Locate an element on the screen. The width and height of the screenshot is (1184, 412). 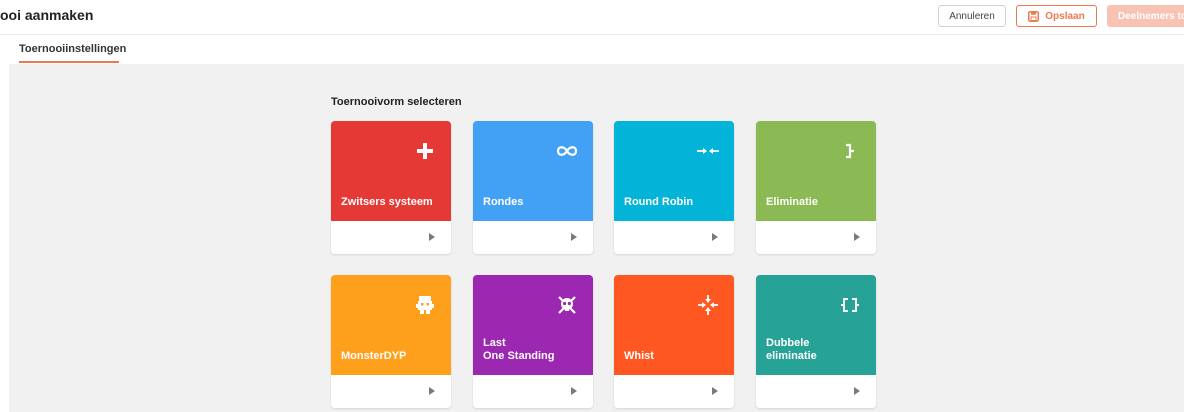
card-color-block: Whist is located at coordinates (674, 325).